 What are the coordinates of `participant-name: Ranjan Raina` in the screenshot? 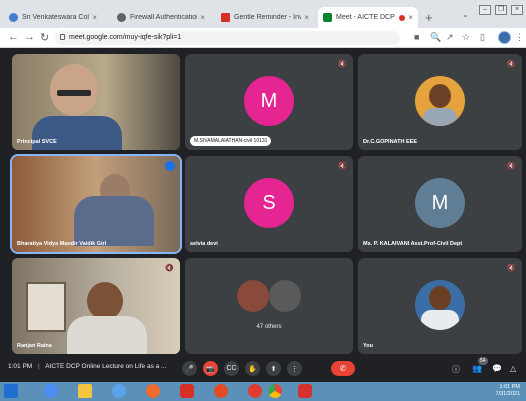 It's located at (34, 346).